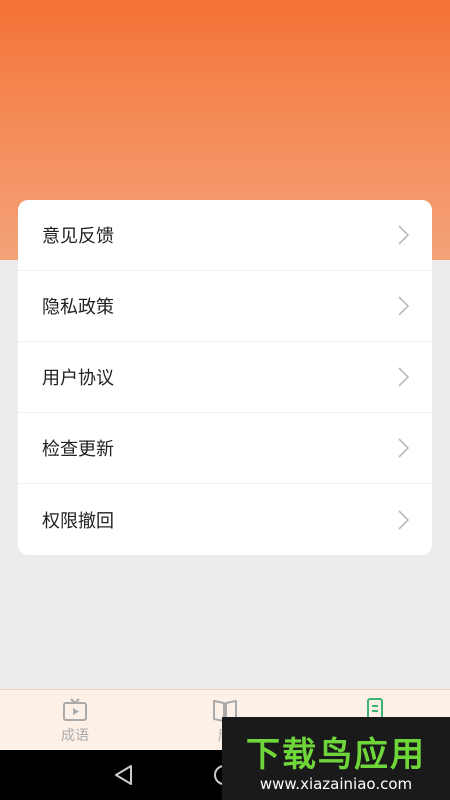  I want to click on menu-item-user-agreement: 用户协议, so click(225, 377).